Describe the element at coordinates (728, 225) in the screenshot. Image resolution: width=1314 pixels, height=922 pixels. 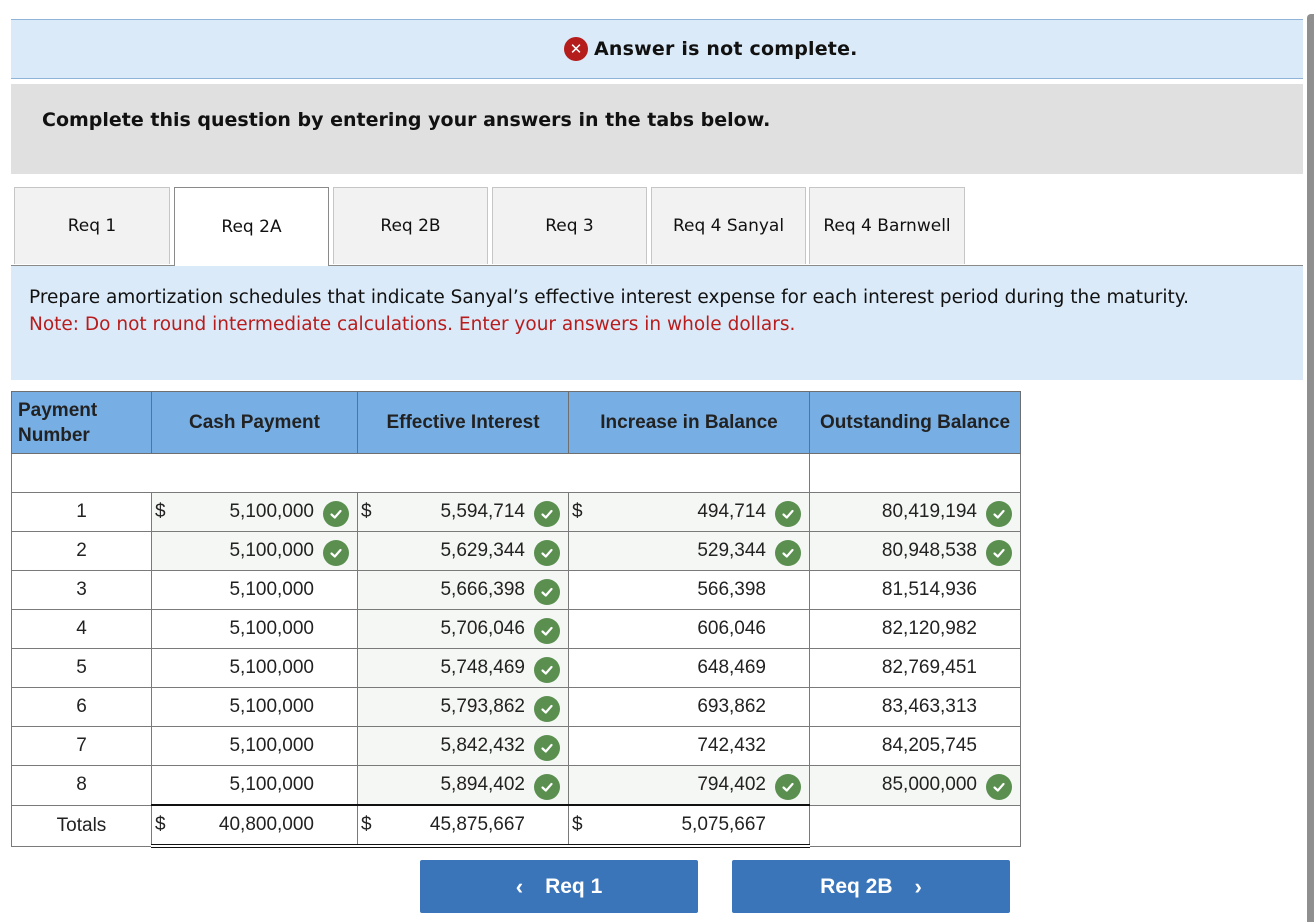
I see `tab-req-4-sanyal: Req 4 Sanyal` at that location.